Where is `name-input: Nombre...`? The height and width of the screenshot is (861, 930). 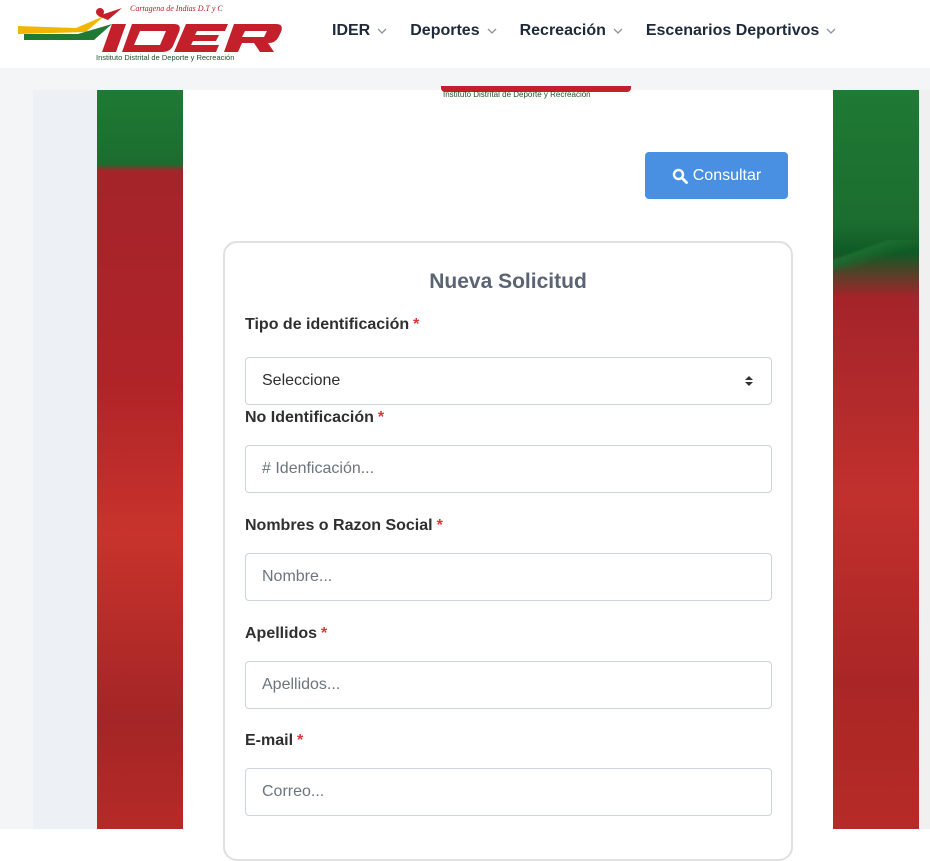 name-input: Nombre... is located at coordinates (508, 577).